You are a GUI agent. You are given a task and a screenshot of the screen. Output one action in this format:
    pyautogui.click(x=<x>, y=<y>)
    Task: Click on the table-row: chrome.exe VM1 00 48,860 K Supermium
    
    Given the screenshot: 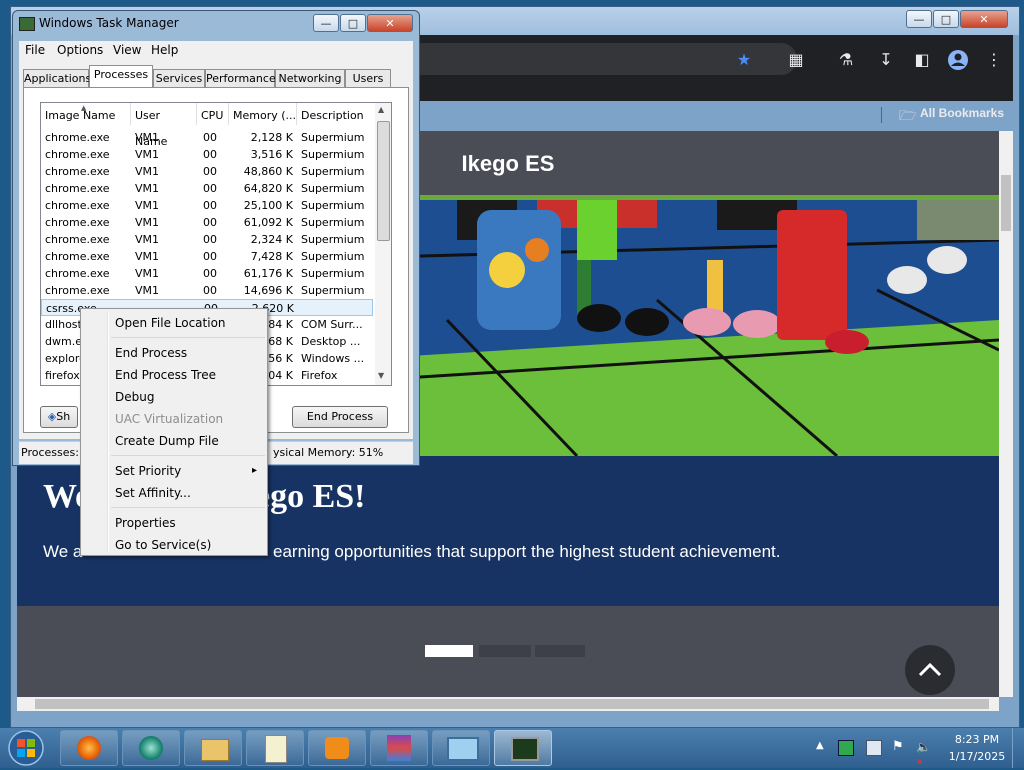 What is the action you would take?
    pyautogui.click(x=207, y=171)
    